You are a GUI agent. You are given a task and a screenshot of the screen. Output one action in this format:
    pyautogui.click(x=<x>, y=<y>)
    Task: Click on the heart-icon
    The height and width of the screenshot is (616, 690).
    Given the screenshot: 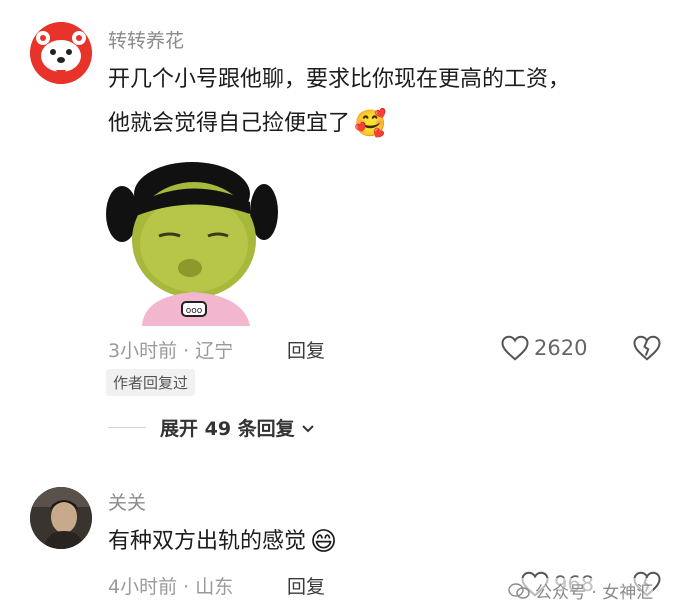 What is the action you would take?
    pyautogui.click(x=515, y=348)
    